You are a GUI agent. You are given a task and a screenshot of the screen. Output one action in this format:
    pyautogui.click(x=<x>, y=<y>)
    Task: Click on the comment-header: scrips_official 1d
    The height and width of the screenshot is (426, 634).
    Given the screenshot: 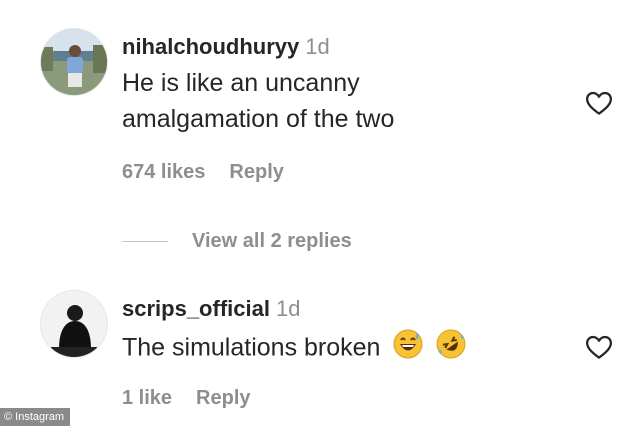 What is the action you would take?
    pyautogui.click(x=211, y=309)
    